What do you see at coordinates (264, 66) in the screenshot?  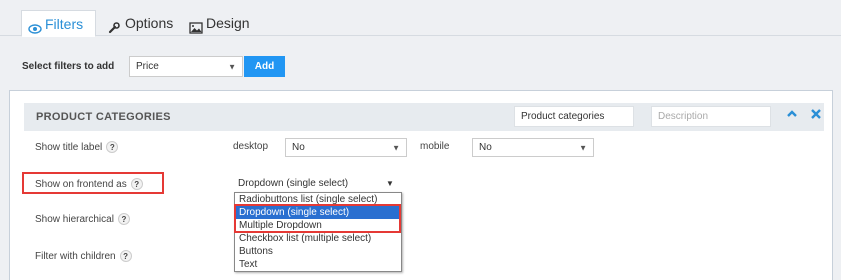 I see `add-filter-button: Add` at bounding box center [264, 66].